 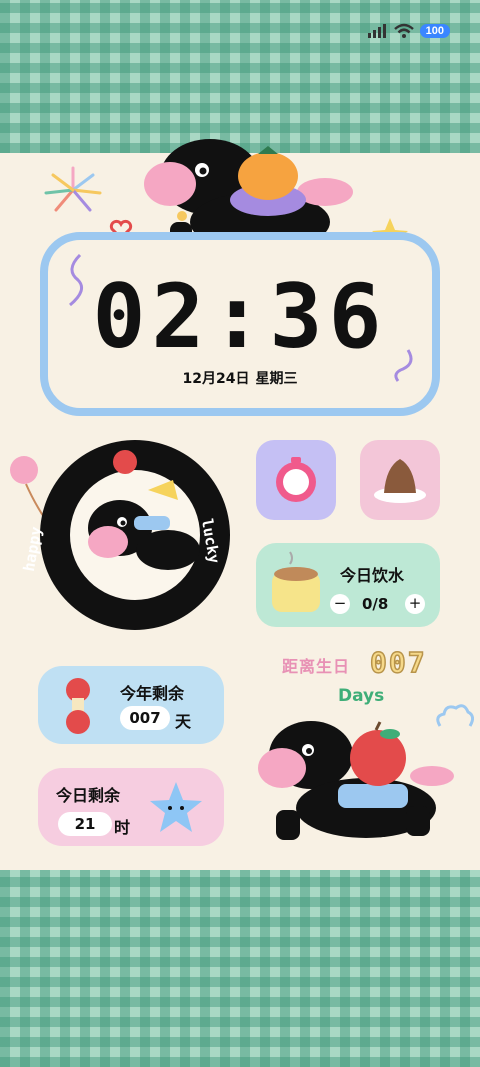 What do you see at coordinates (152, 693) in the screenshot?
I see `year-remaining-title: 今年剩余` at bounding box center [152, 693].